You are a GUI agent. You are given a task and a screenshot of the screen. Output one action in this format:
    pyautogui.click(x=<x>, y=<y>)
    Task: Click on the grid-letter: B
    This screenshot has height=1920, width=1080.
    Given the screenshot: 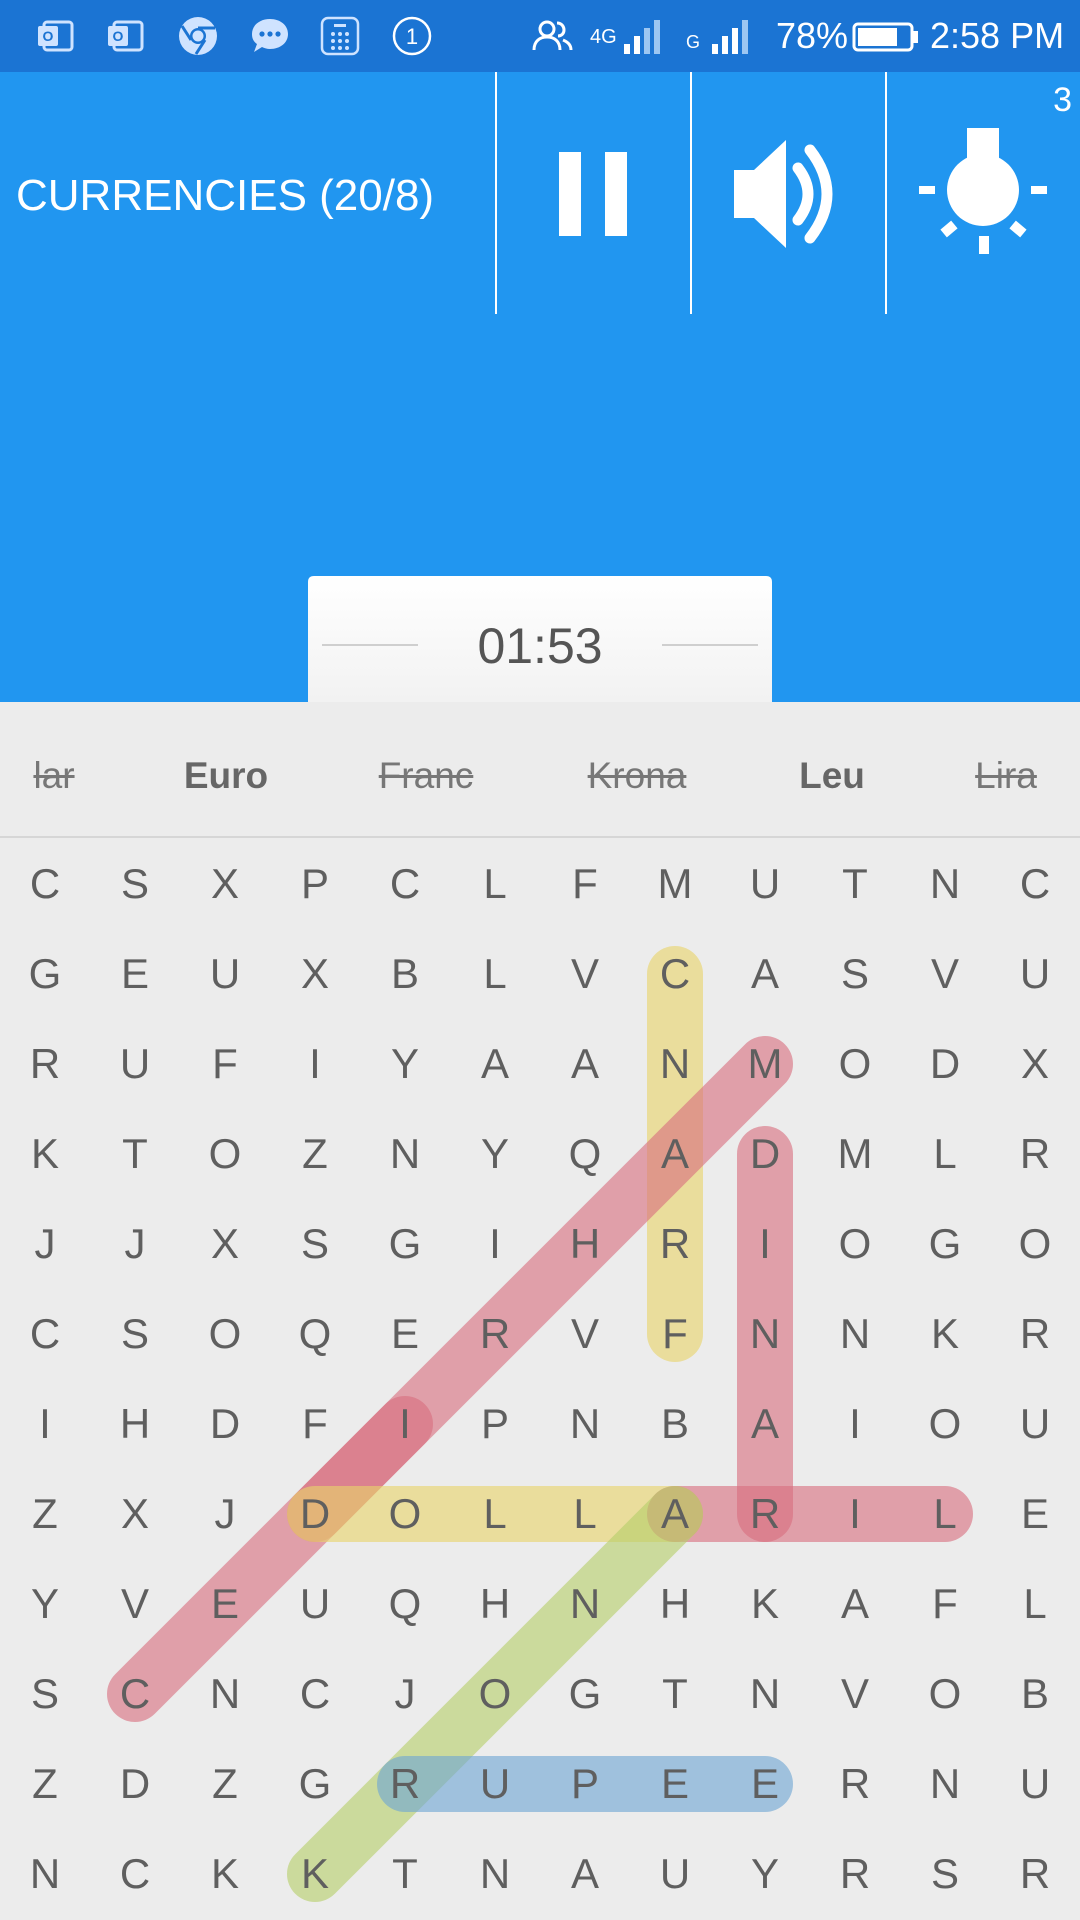 What is the action you would take?
    pyautogui.click(x=405, y=974)
    